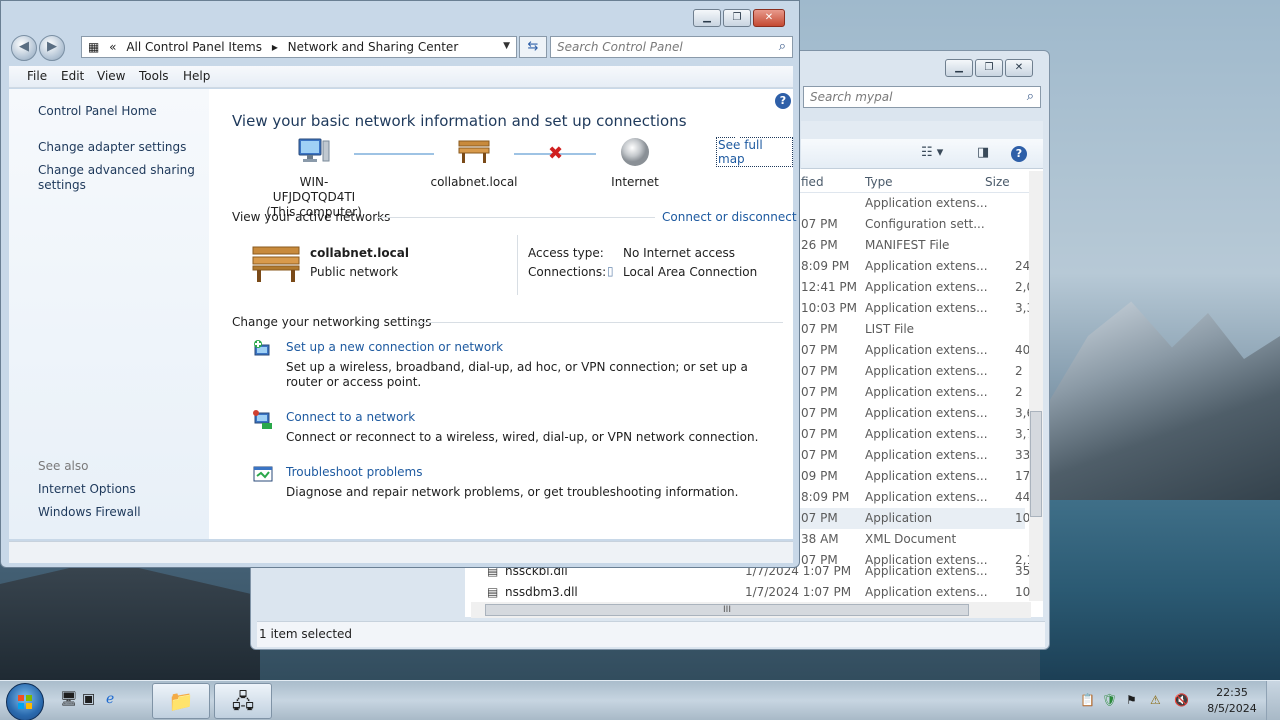 Image resolution: width=1280 pixels, height=720 pixels. I want to click on preview-pane-icon: ◨, so click(983, 152).